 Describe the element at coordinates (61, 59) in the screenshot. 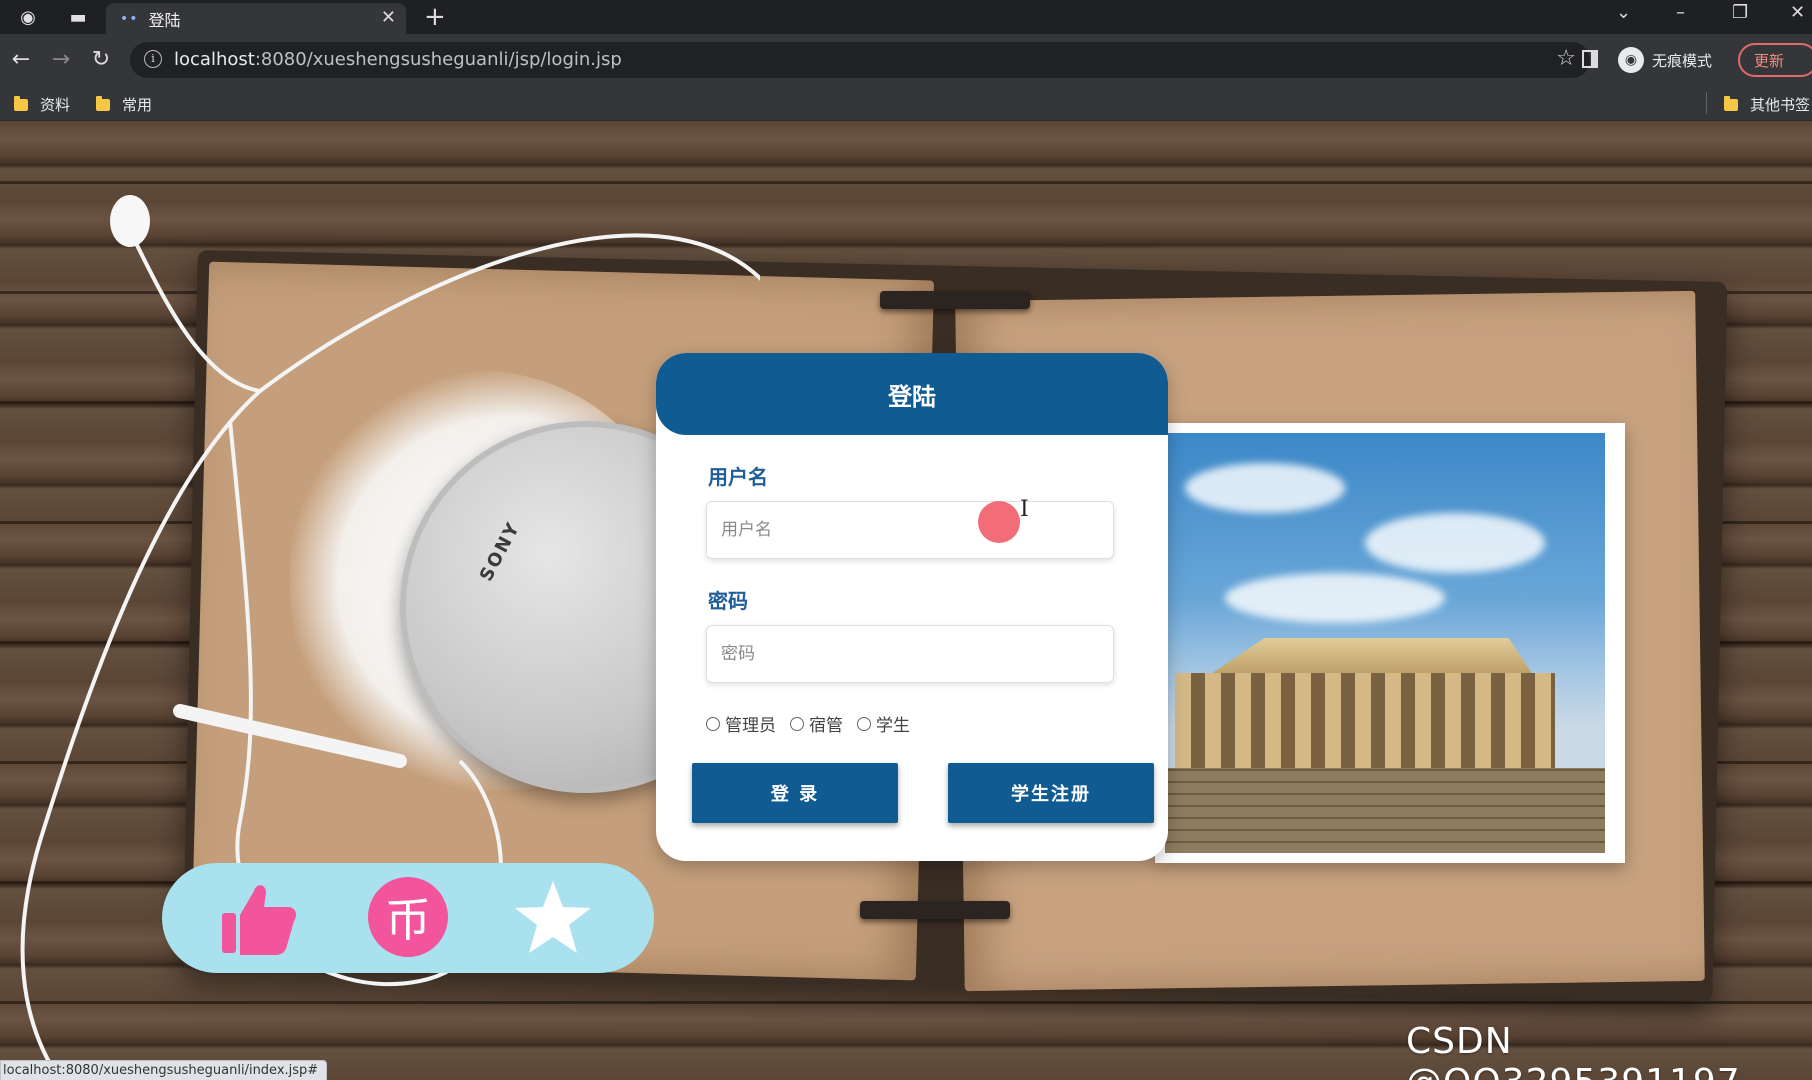

I see `forward-icon: →` at that location.